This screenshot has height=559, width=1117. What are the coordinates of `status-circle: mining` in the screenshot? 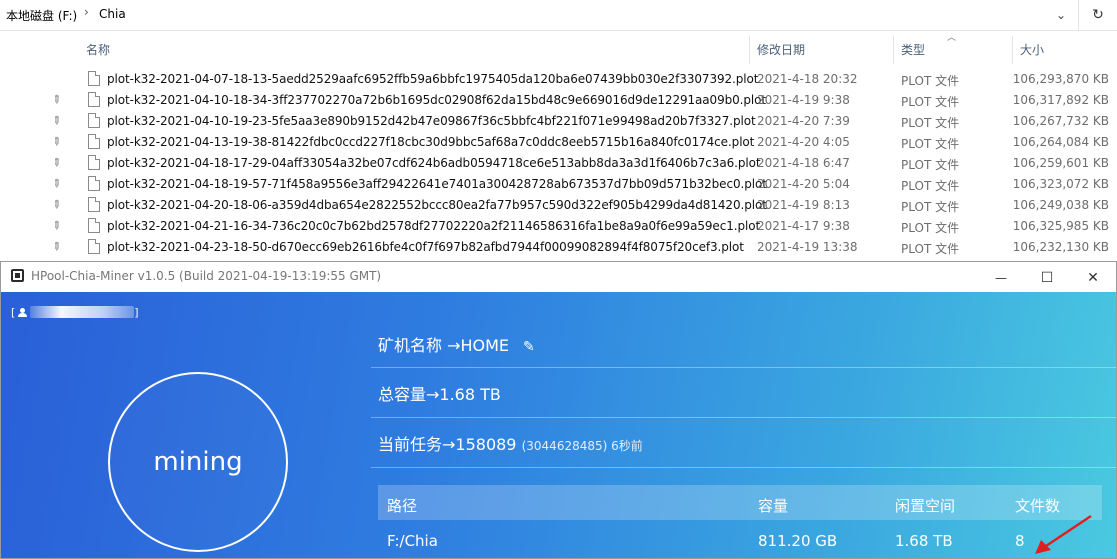 It's located at (198, 462).